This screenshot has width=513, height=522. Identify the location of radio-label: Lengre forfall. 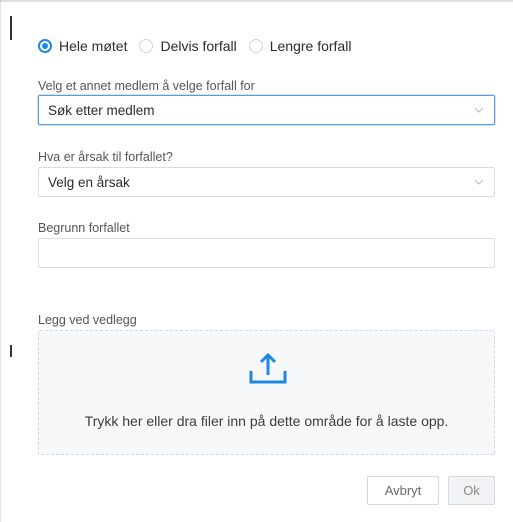
(310, 46).